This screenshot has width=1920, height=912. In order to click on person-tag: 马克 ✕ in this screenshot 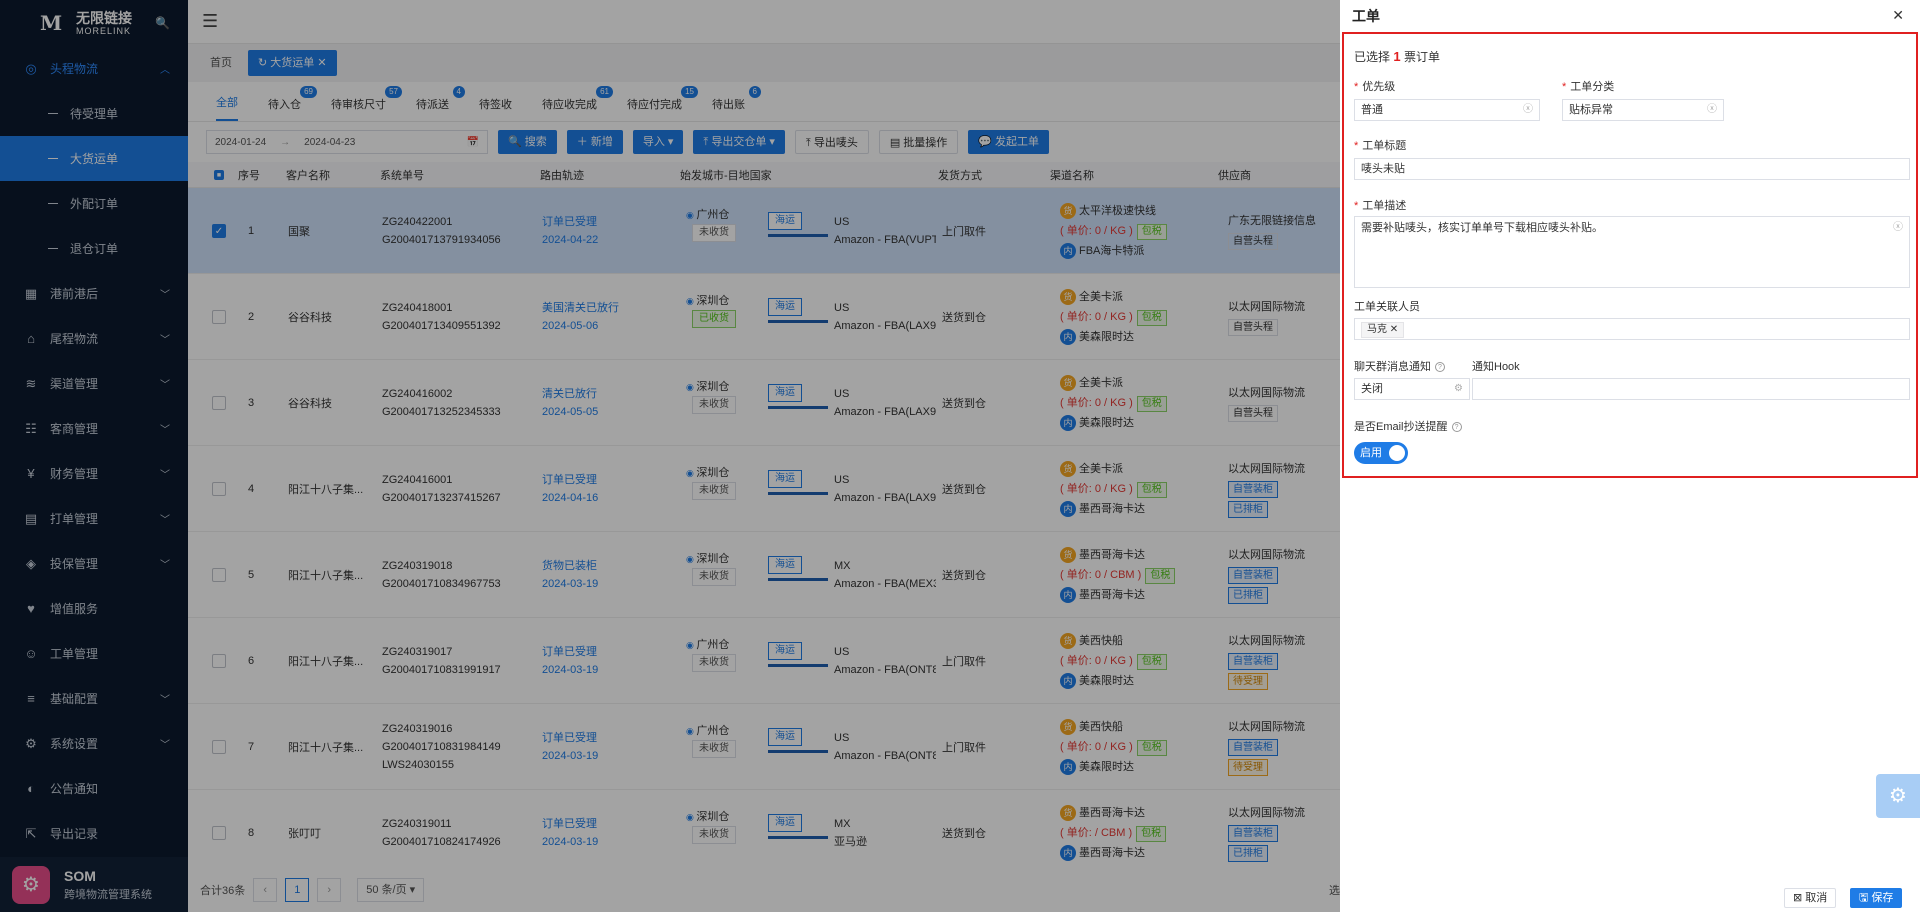, I will do `click(1383, 330)`.